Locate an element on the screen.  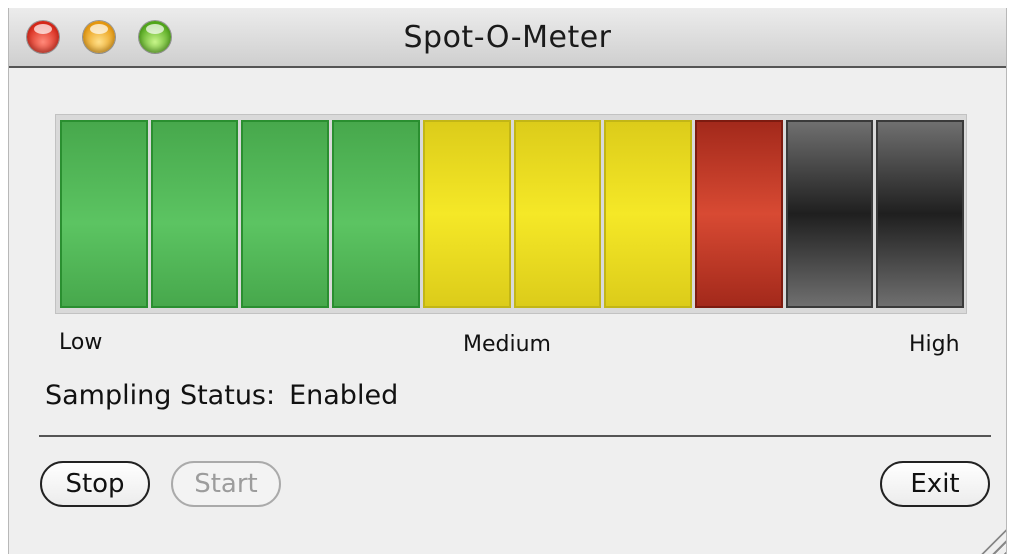
sampling-status-value: Enabled is located at coordinates (344, 395).